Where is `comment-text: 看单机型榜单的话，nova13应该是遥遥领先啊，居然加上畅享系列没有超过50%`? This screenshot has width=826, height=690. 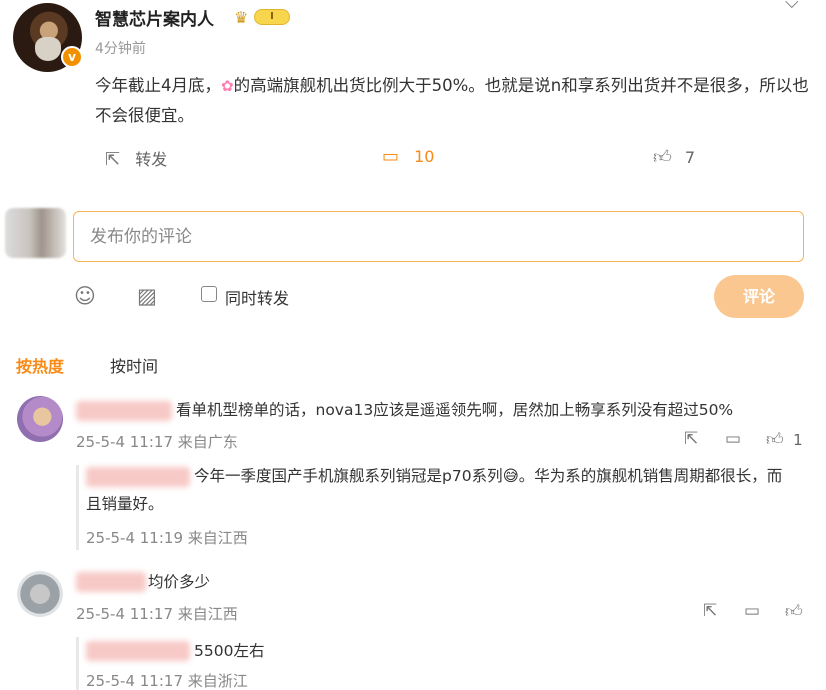 comment-text: 看单机型榜单的话，nova13应该是遥遥领先啊，居然加上畅享系列没有超过50% is located at coordinates (455, 410).